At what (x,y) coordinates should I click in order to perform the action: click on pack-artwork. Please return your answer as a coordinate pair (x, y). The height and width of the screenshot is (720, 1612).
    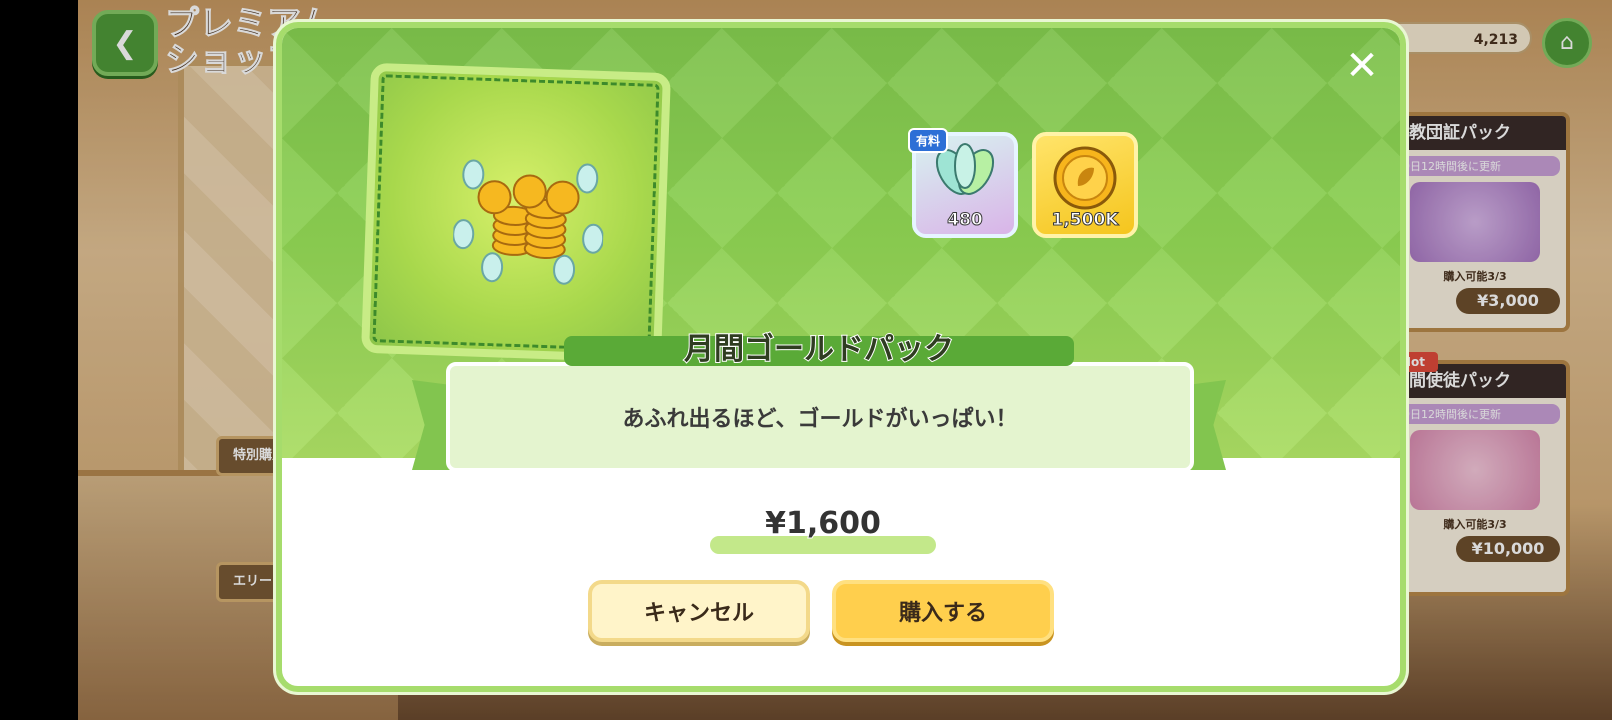
    Looking at the image, I should click on (516, 213).